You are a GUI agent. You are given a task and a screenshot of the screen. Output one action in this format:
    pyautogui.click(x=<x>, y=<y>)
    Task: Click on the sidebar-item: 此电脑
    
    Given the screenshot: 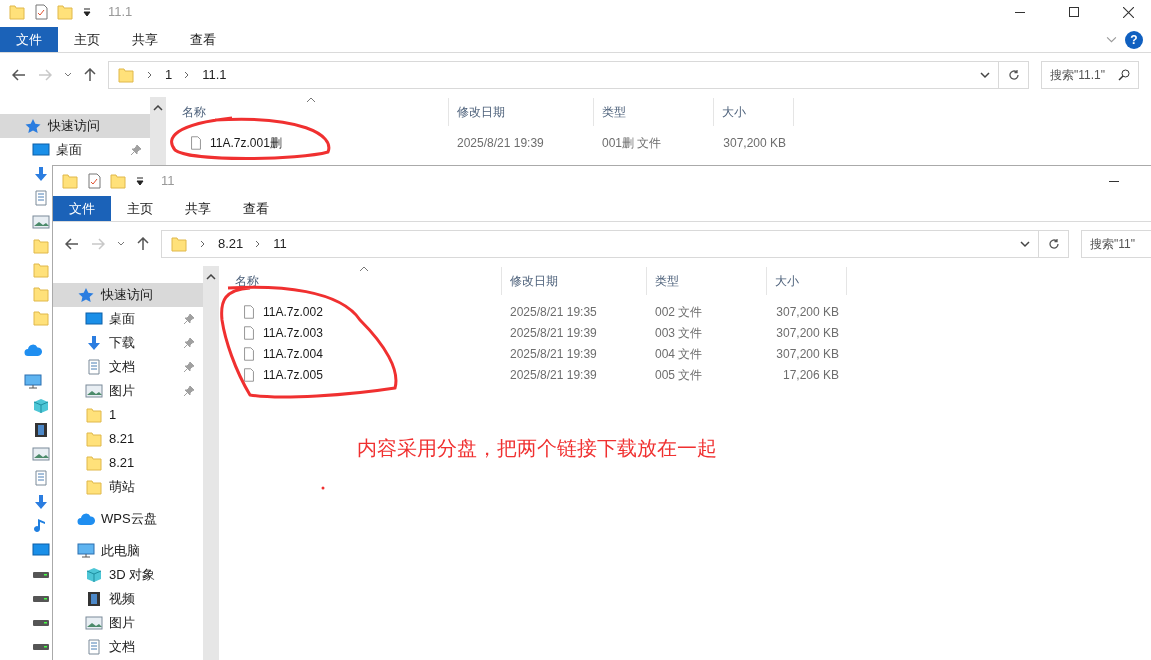 What is the action you would take?
    pyautogui.click(x=128, y=551)
    